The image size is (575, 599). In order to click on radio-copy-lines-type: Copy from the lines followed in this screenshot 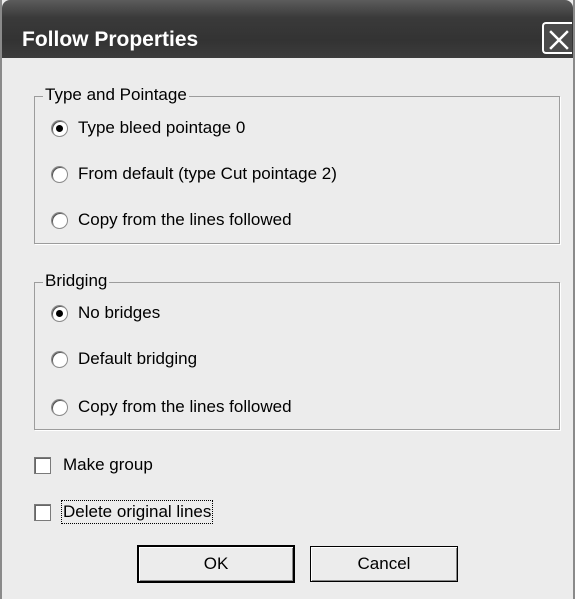, I will do `click(171, 220)`.